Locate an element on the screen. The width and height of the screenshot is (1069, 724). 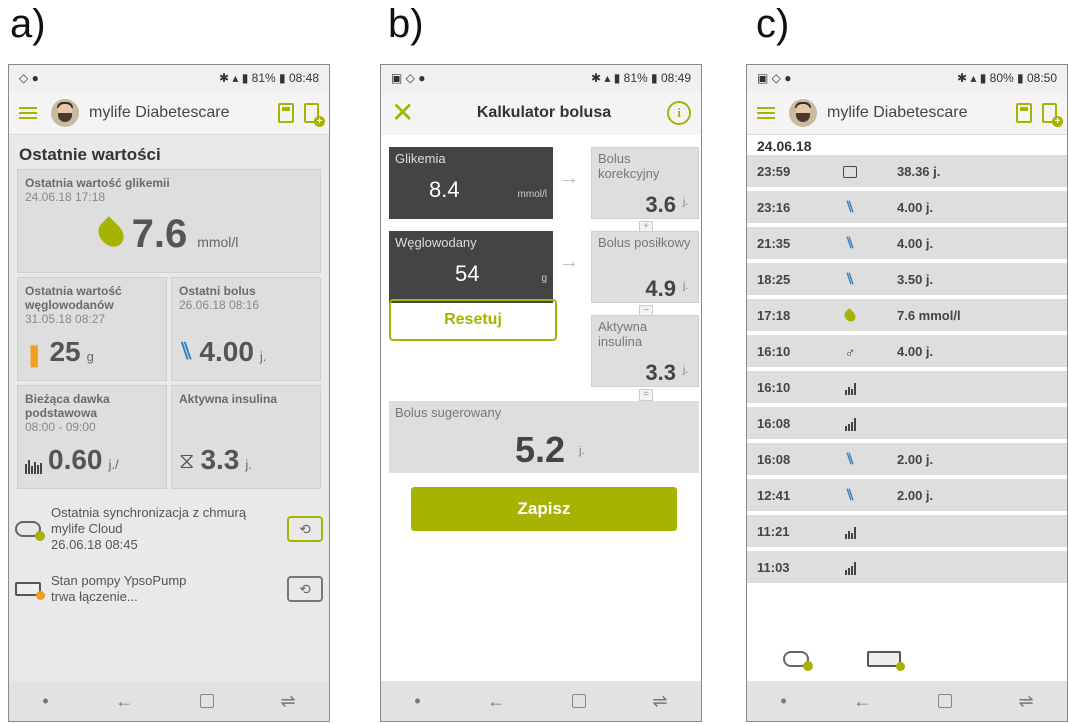
active-value: 3.3 is located at coordinates (660, 372).